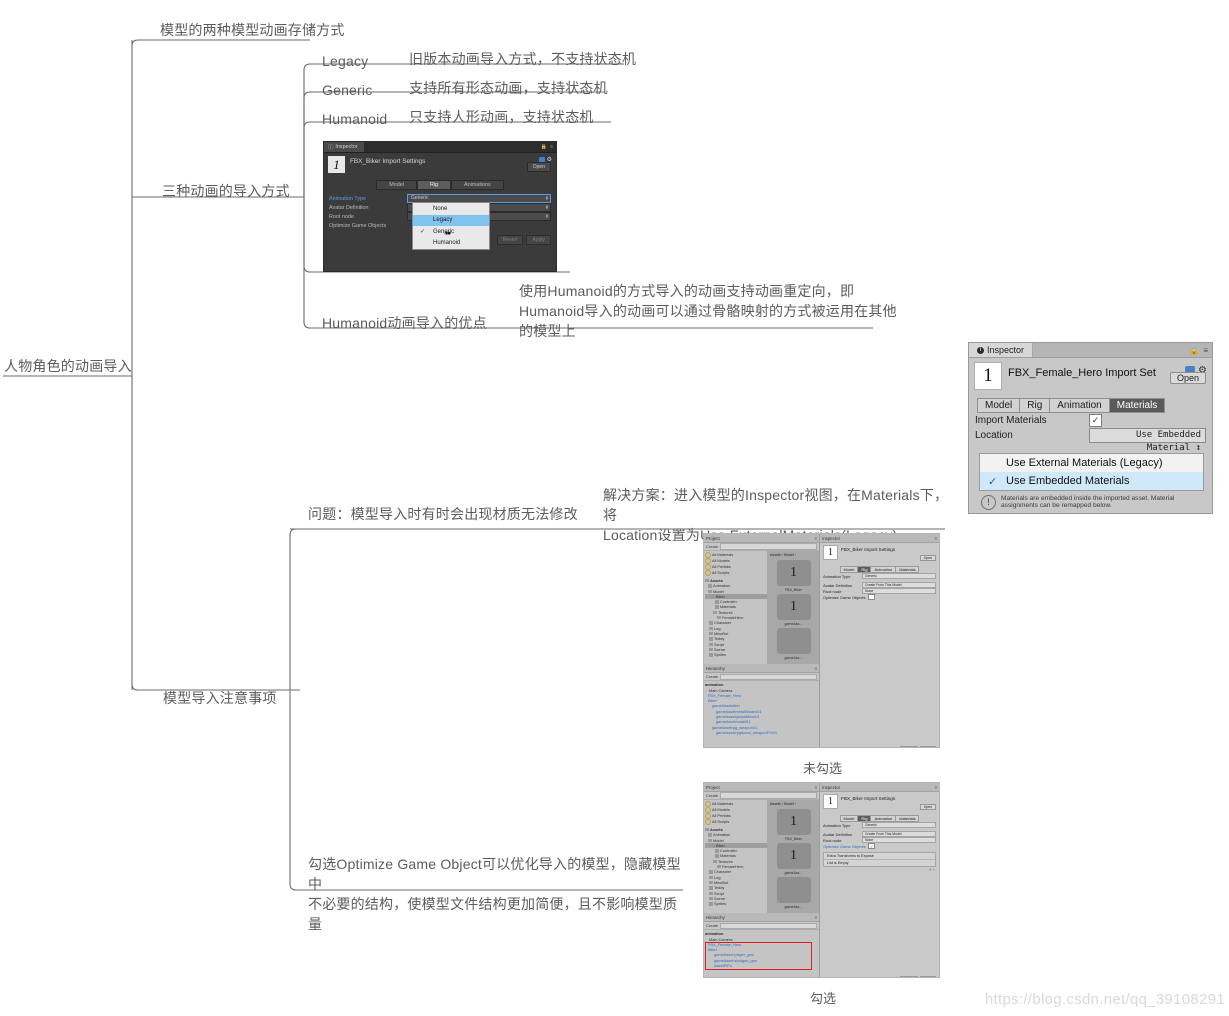  Describe the element at coordinates (451, 209) in the screenshot. I see `dropdown-option-none: None` at that location.